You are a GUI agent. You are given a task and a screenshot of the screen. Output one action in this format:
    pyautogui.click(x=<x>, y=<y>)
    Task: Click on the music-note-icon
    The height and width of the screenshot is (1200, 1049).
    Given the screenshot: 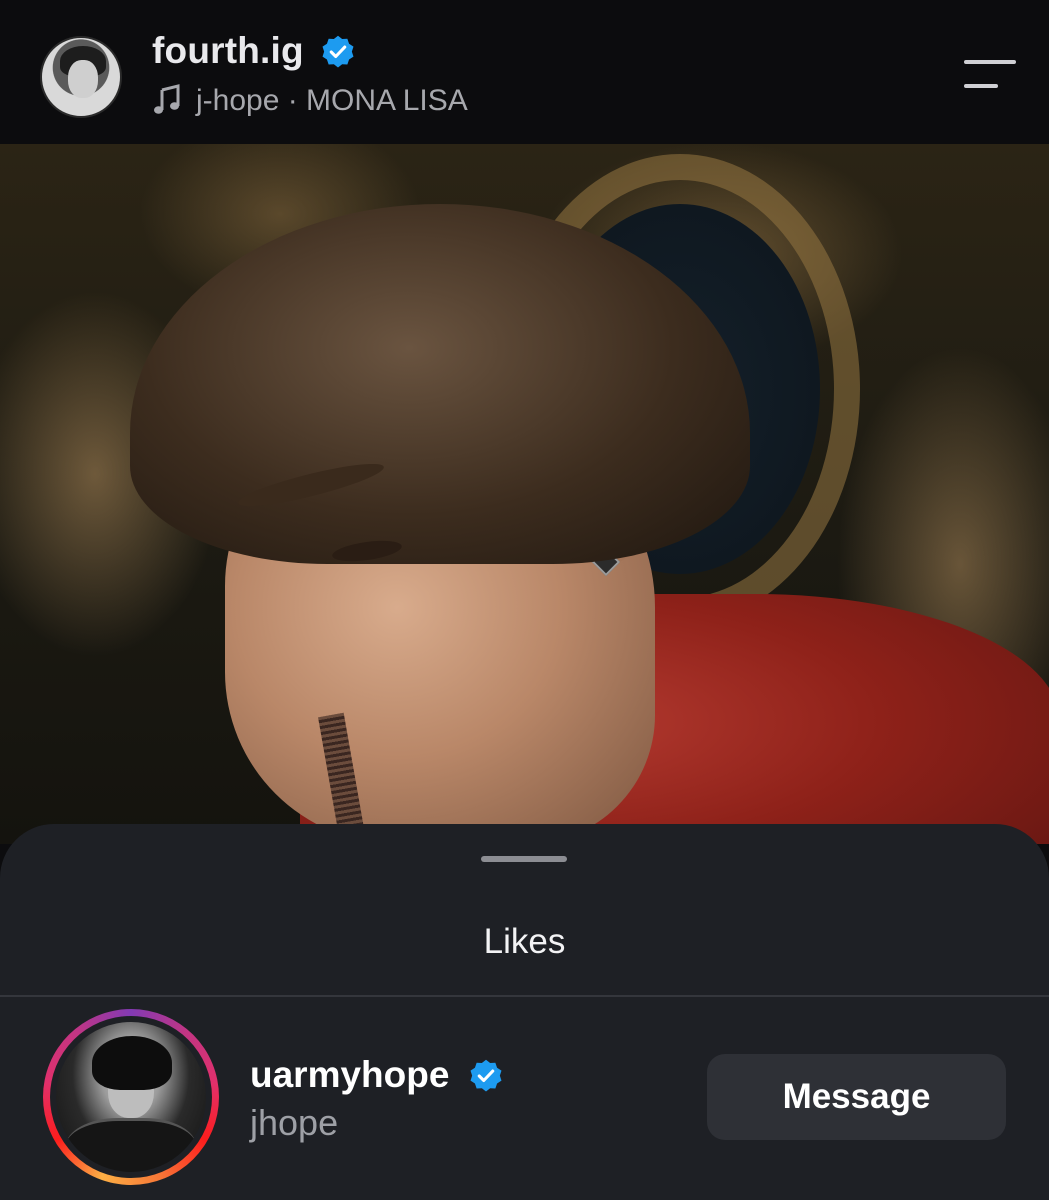 What is the action you would take?
    pyautogui.click(x=167, y=99)
    